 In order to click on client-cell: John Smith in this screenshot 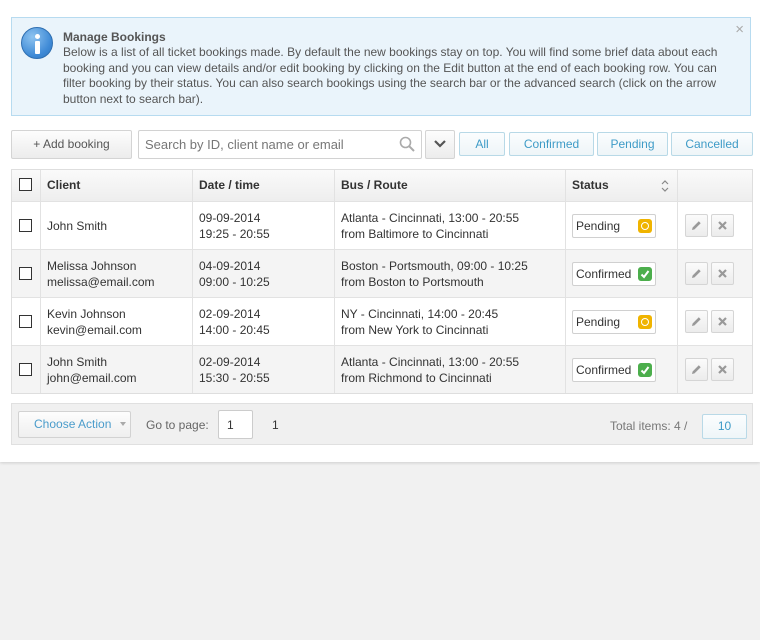, I will do `click(116, 225)`.